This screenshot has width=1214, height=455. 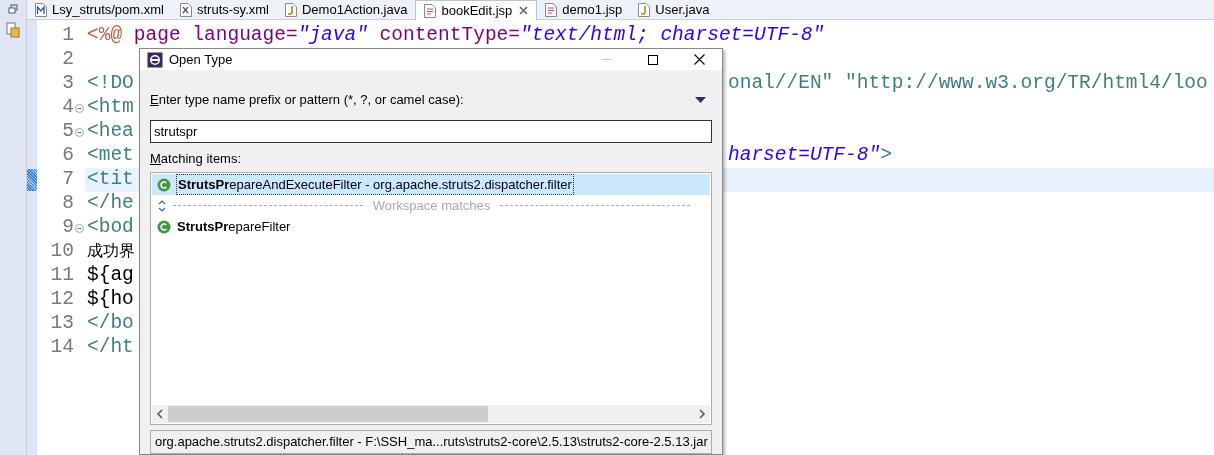 What do you see at coordinates (68, 156) in the screenshot?
I see `line-number: 6` at bounding box center [68, 156].